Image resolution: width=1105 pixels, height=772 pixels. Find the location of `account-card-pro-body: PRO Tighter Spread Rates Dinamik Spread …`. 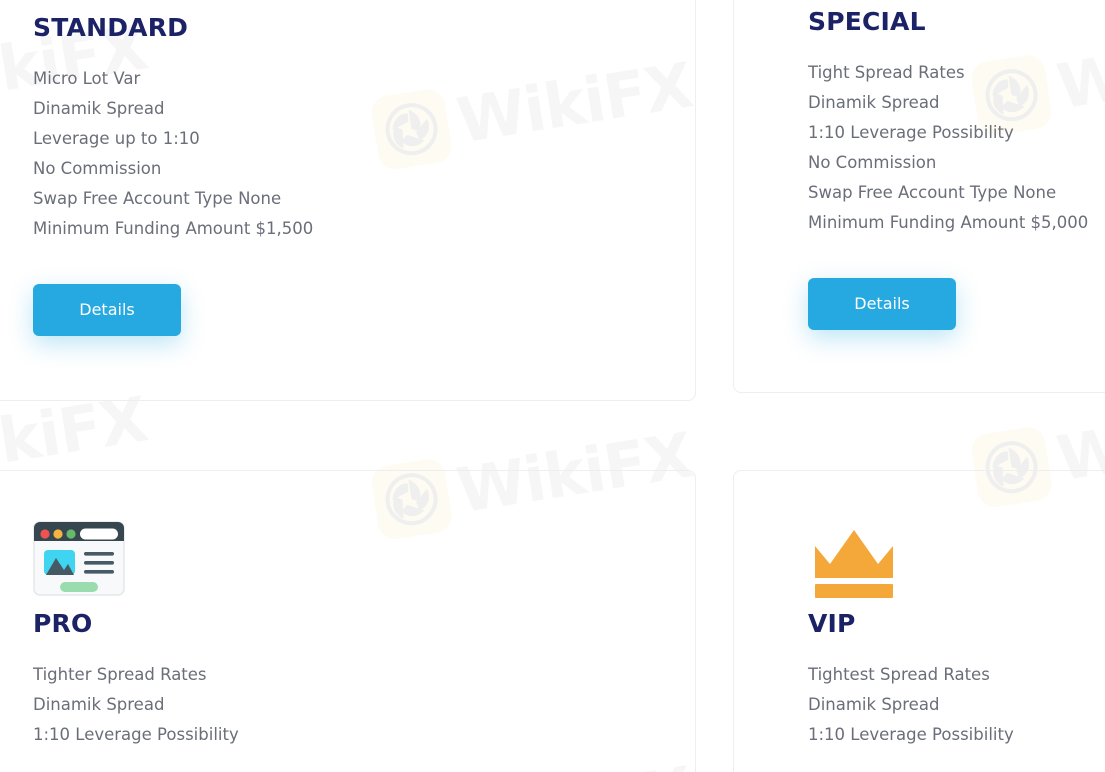

account-card-pro-body: PRO Tighter Spread Rates Dinamik Spread … is located at coordinates (136, 631).